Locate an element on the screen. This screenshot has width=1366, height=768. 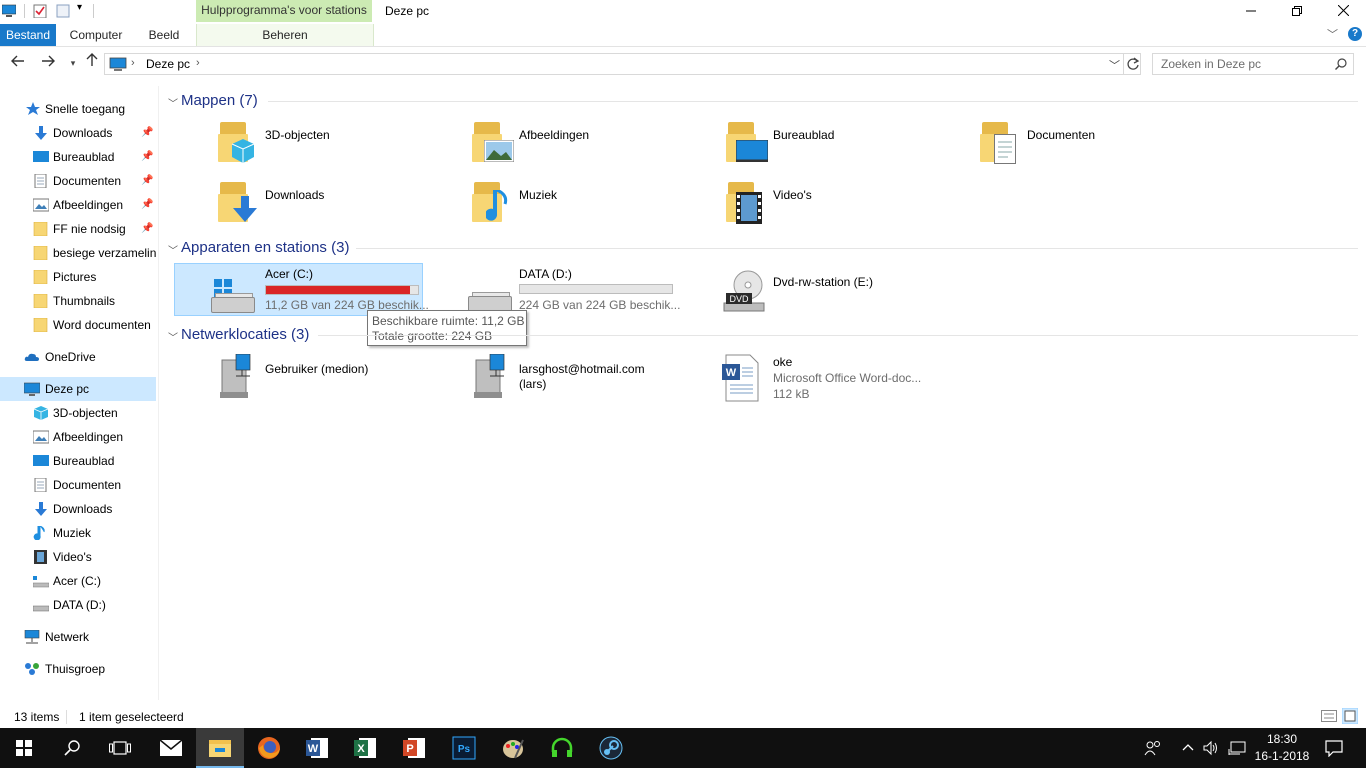
taskbar-app-razer is located at coordinates (562, 748).